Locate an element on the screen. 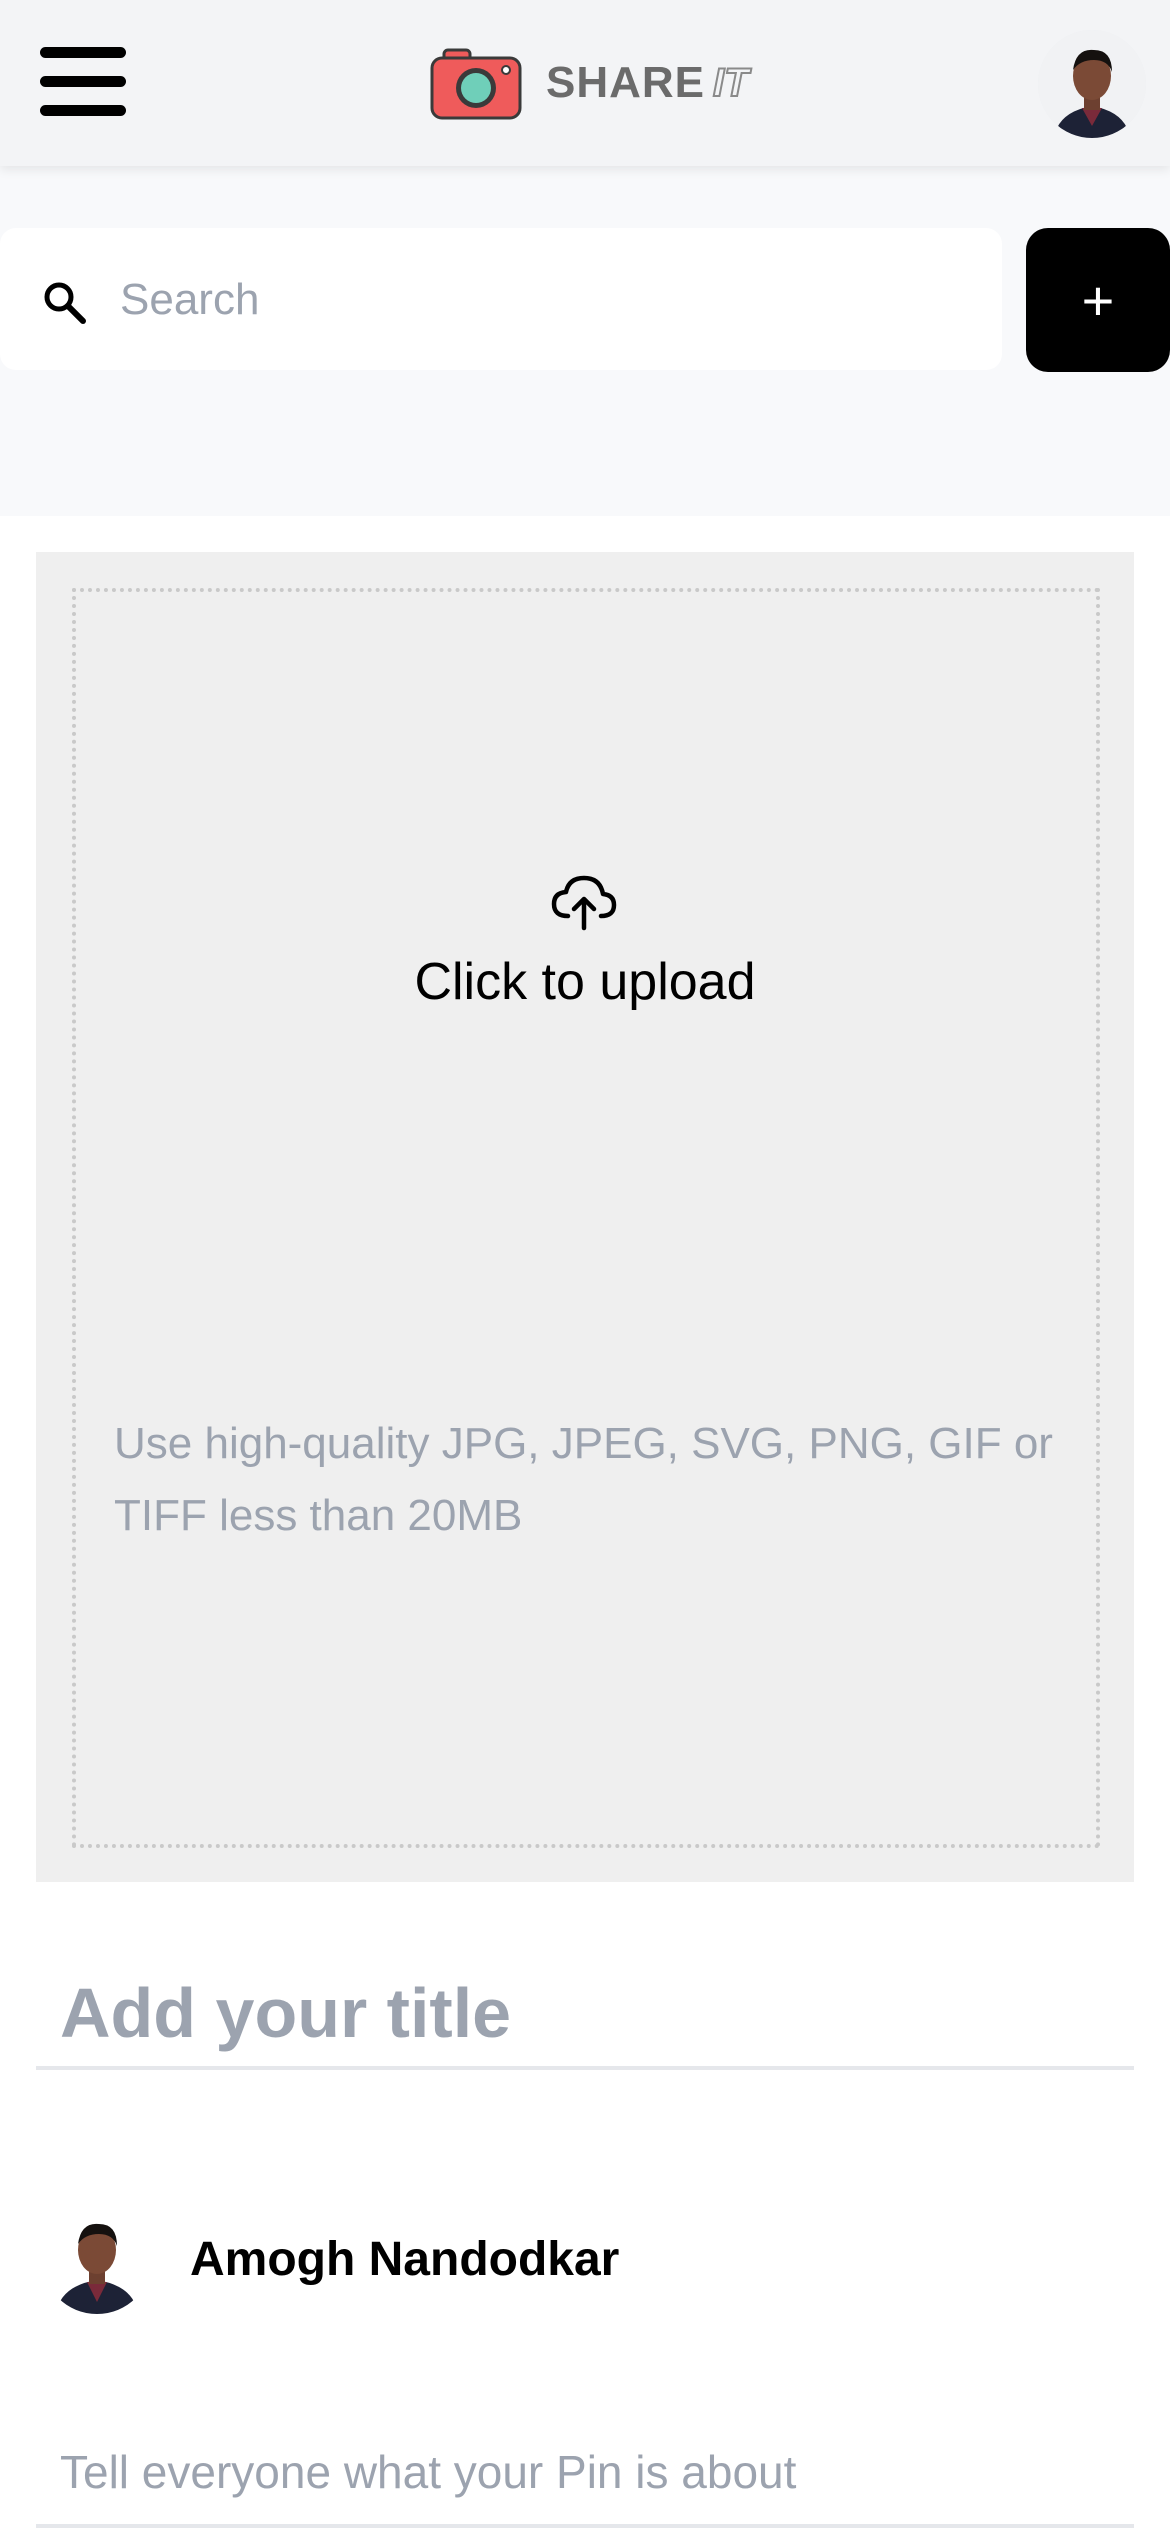 This screenshot has height=2532, width=1170. search-input is located at coordinates (550, 300).